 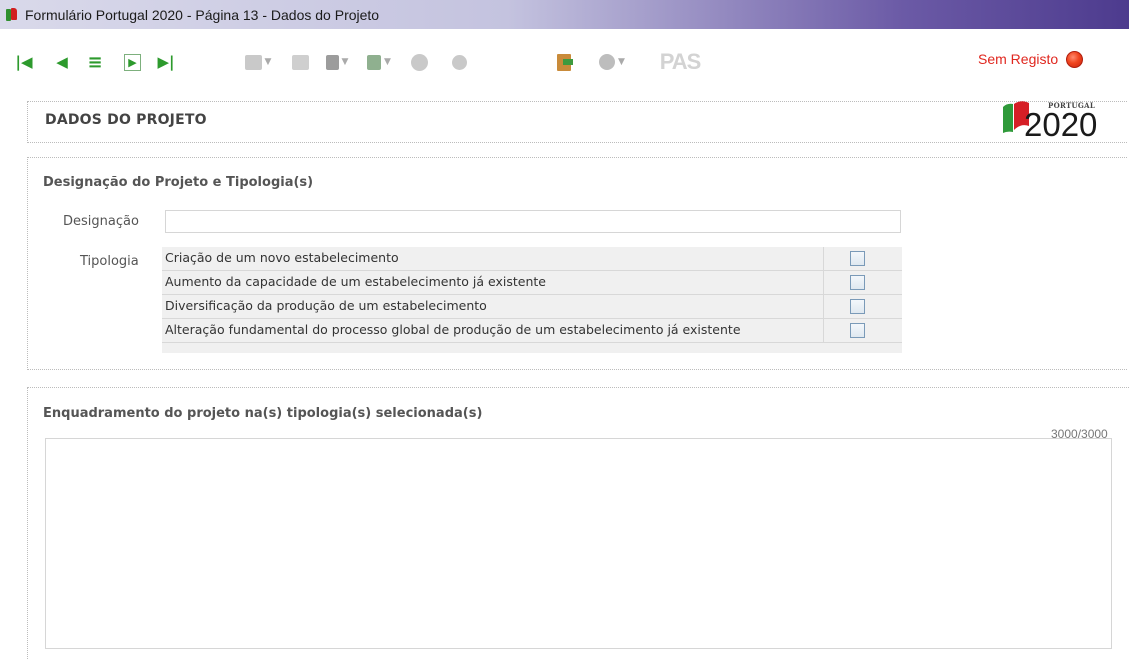 I want to click on settings-icon: ▼, so click(x=612, y=62).